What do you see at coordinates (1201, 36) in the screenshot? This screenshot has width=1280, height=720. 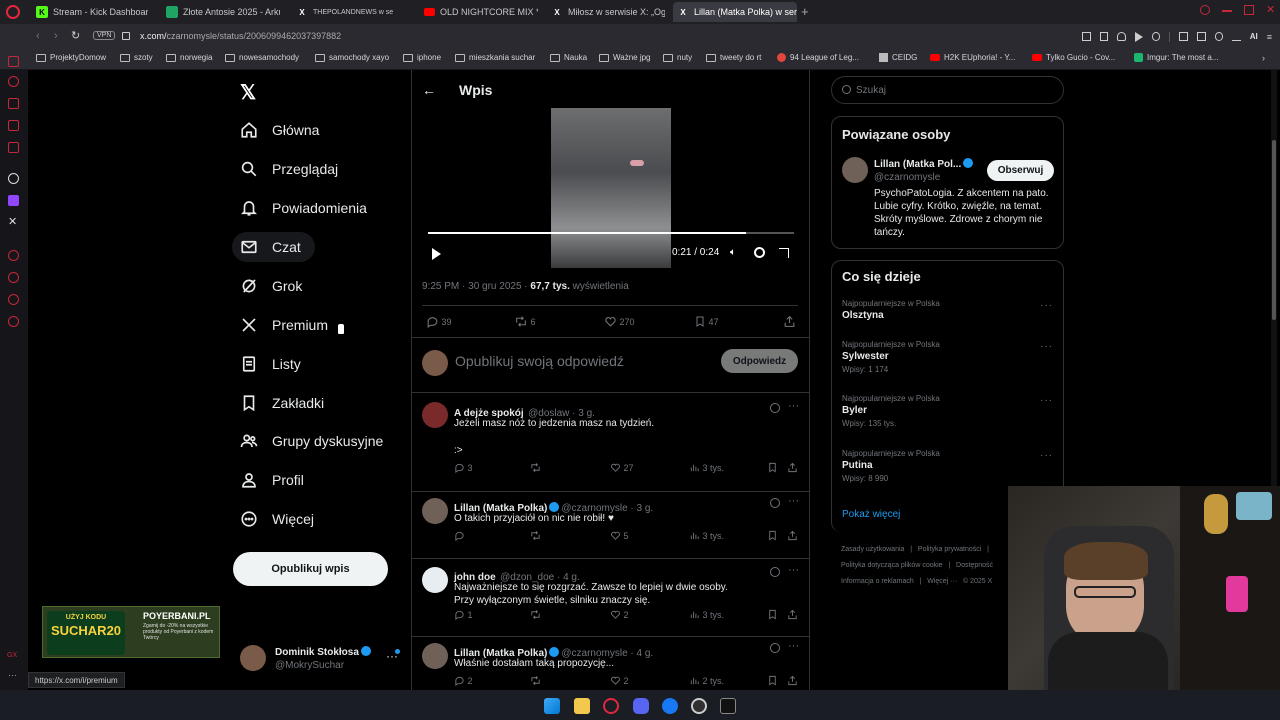 I see `wallet-icon` at bounding box center [1201, 36].